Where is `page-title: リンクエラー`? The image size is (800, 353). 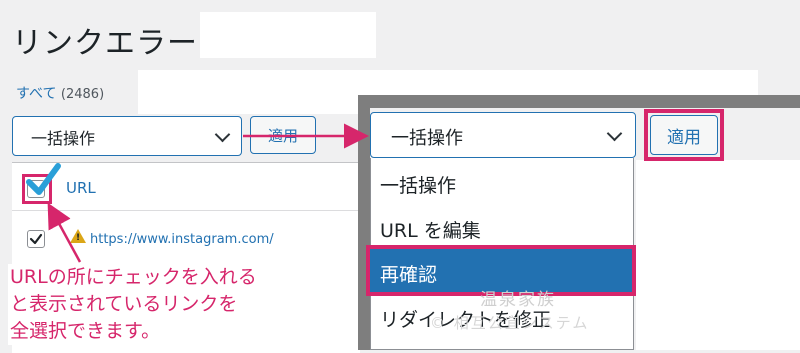
page-title: リンクエラー is located at coordinates (105, 43).